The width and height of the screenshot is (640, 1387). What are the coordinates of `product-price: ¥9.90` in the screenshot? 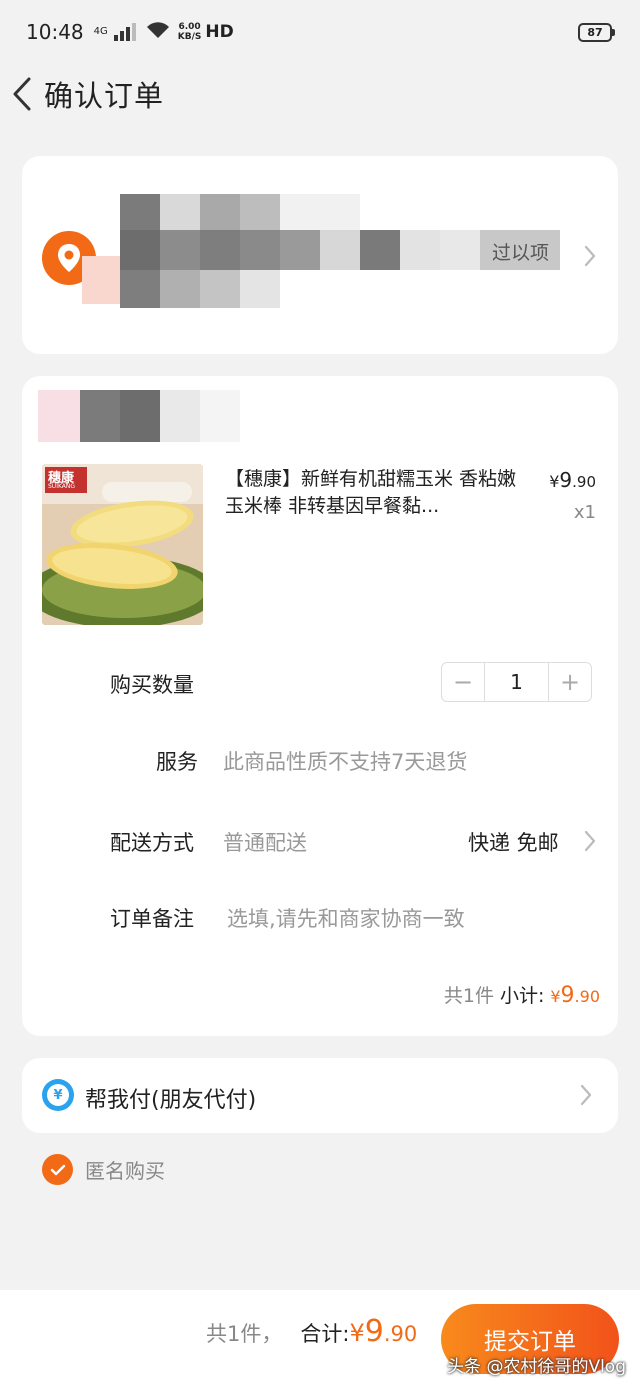 It's located at (572, 480).